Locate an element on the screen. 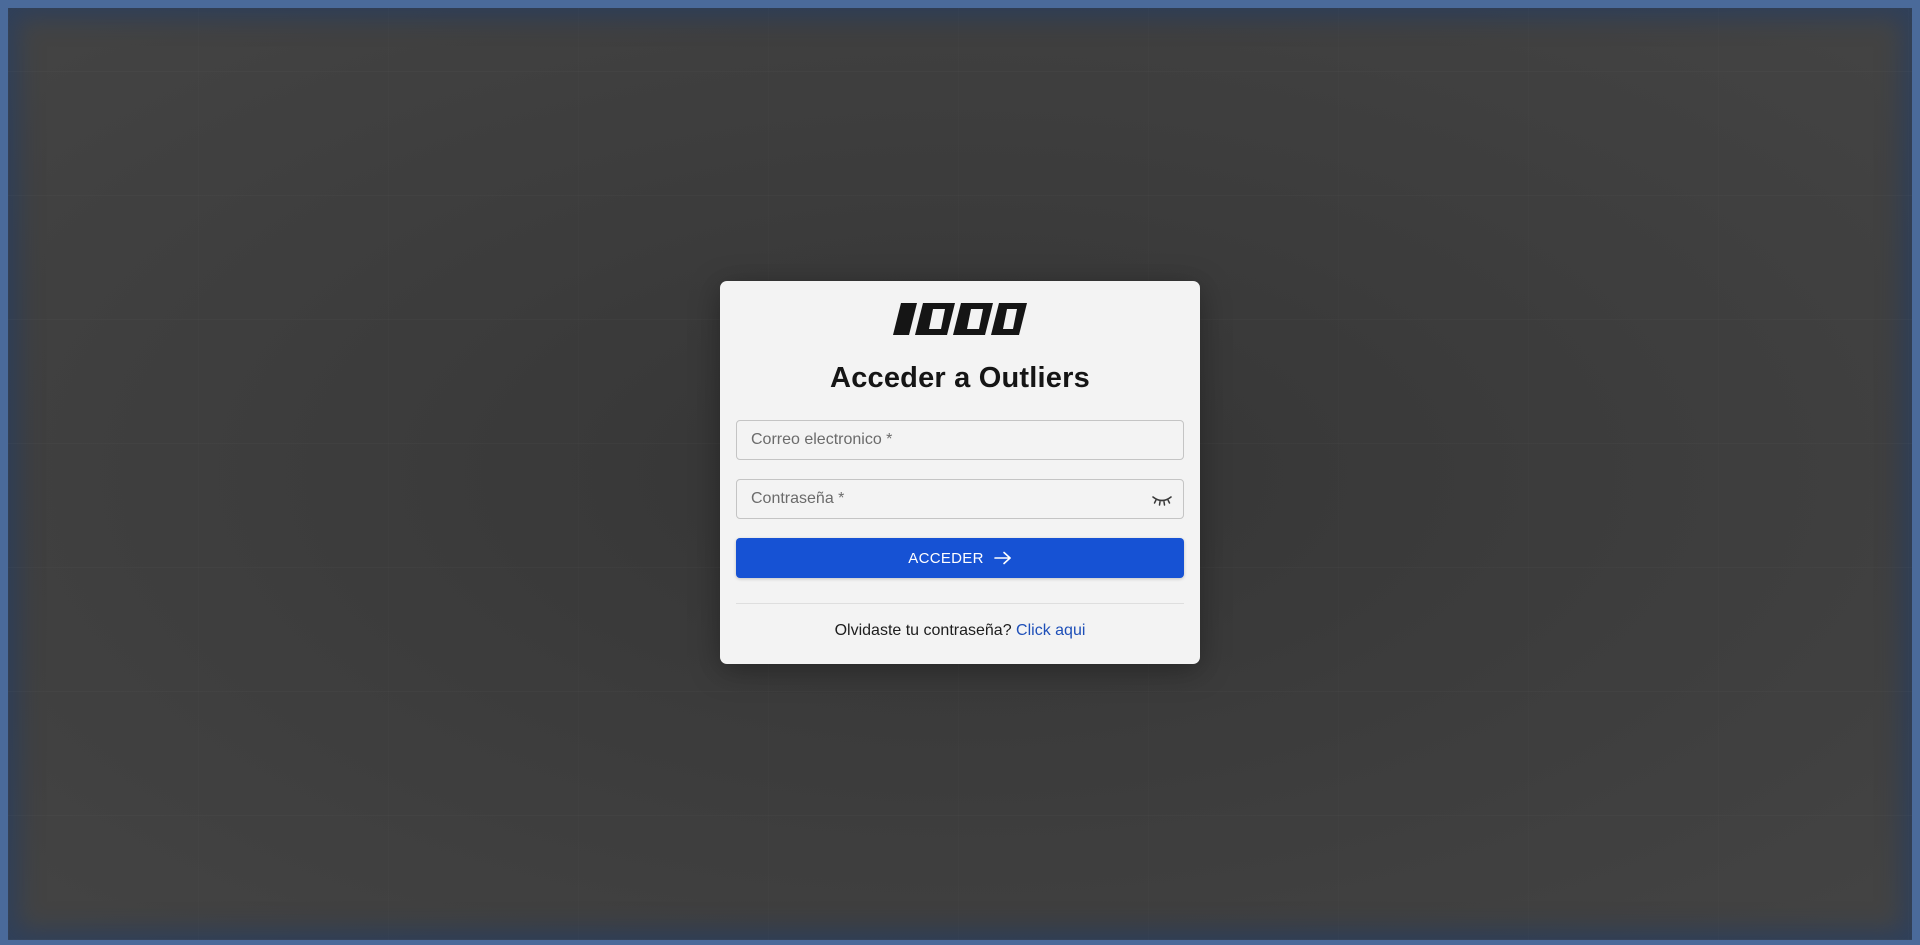 The image size is (1920, 945). submit-button: ACCEDER is located at coordinates (960, 558).